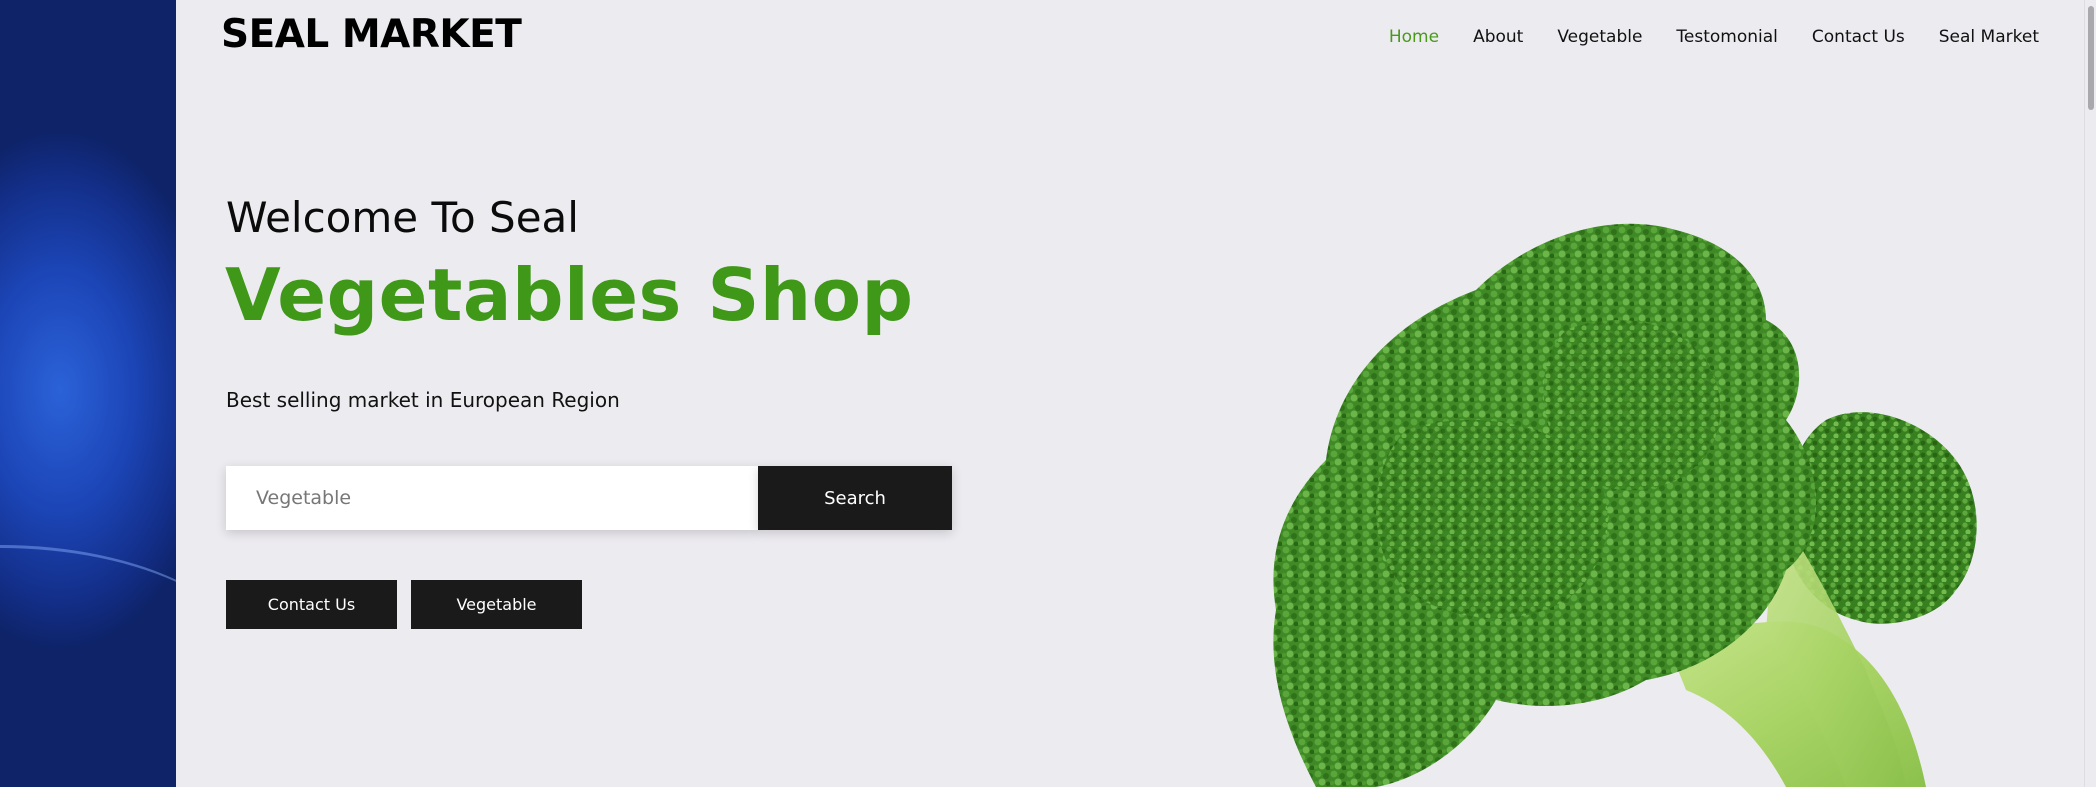 This screenshot has width=2096, height=787. What do you see at coordinates (496, 604) in the screenshot?
I see `vegetable-button: Vegetable` at bounding box center [496, 604].